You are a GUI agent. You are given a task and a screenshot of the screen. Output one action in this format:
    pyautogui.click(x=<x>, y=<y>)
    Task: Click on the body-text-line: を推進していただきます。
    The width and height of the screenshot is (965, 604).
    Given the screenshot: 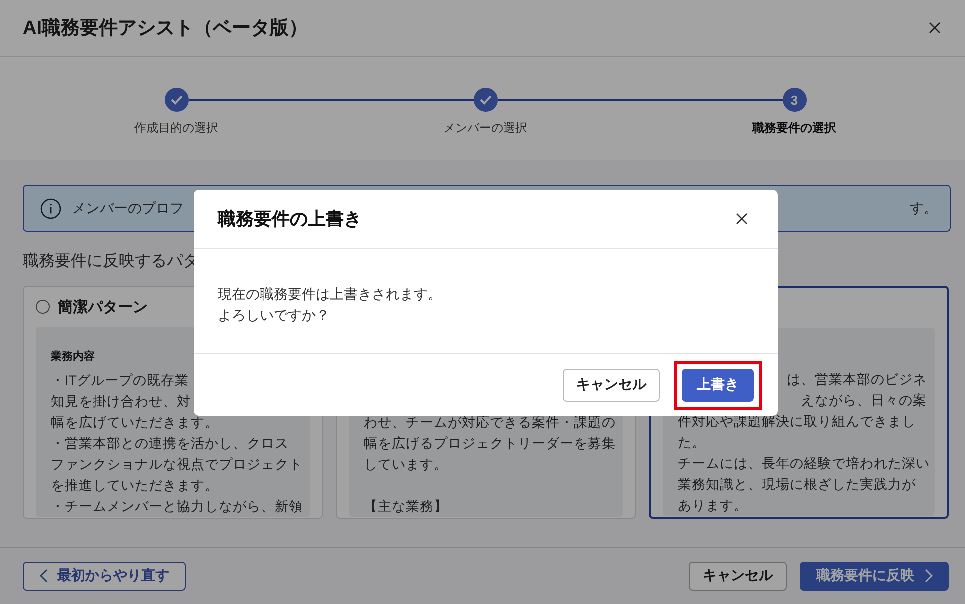 What is the action you would take?
    pyautogui.click(x=135, y=486)
    